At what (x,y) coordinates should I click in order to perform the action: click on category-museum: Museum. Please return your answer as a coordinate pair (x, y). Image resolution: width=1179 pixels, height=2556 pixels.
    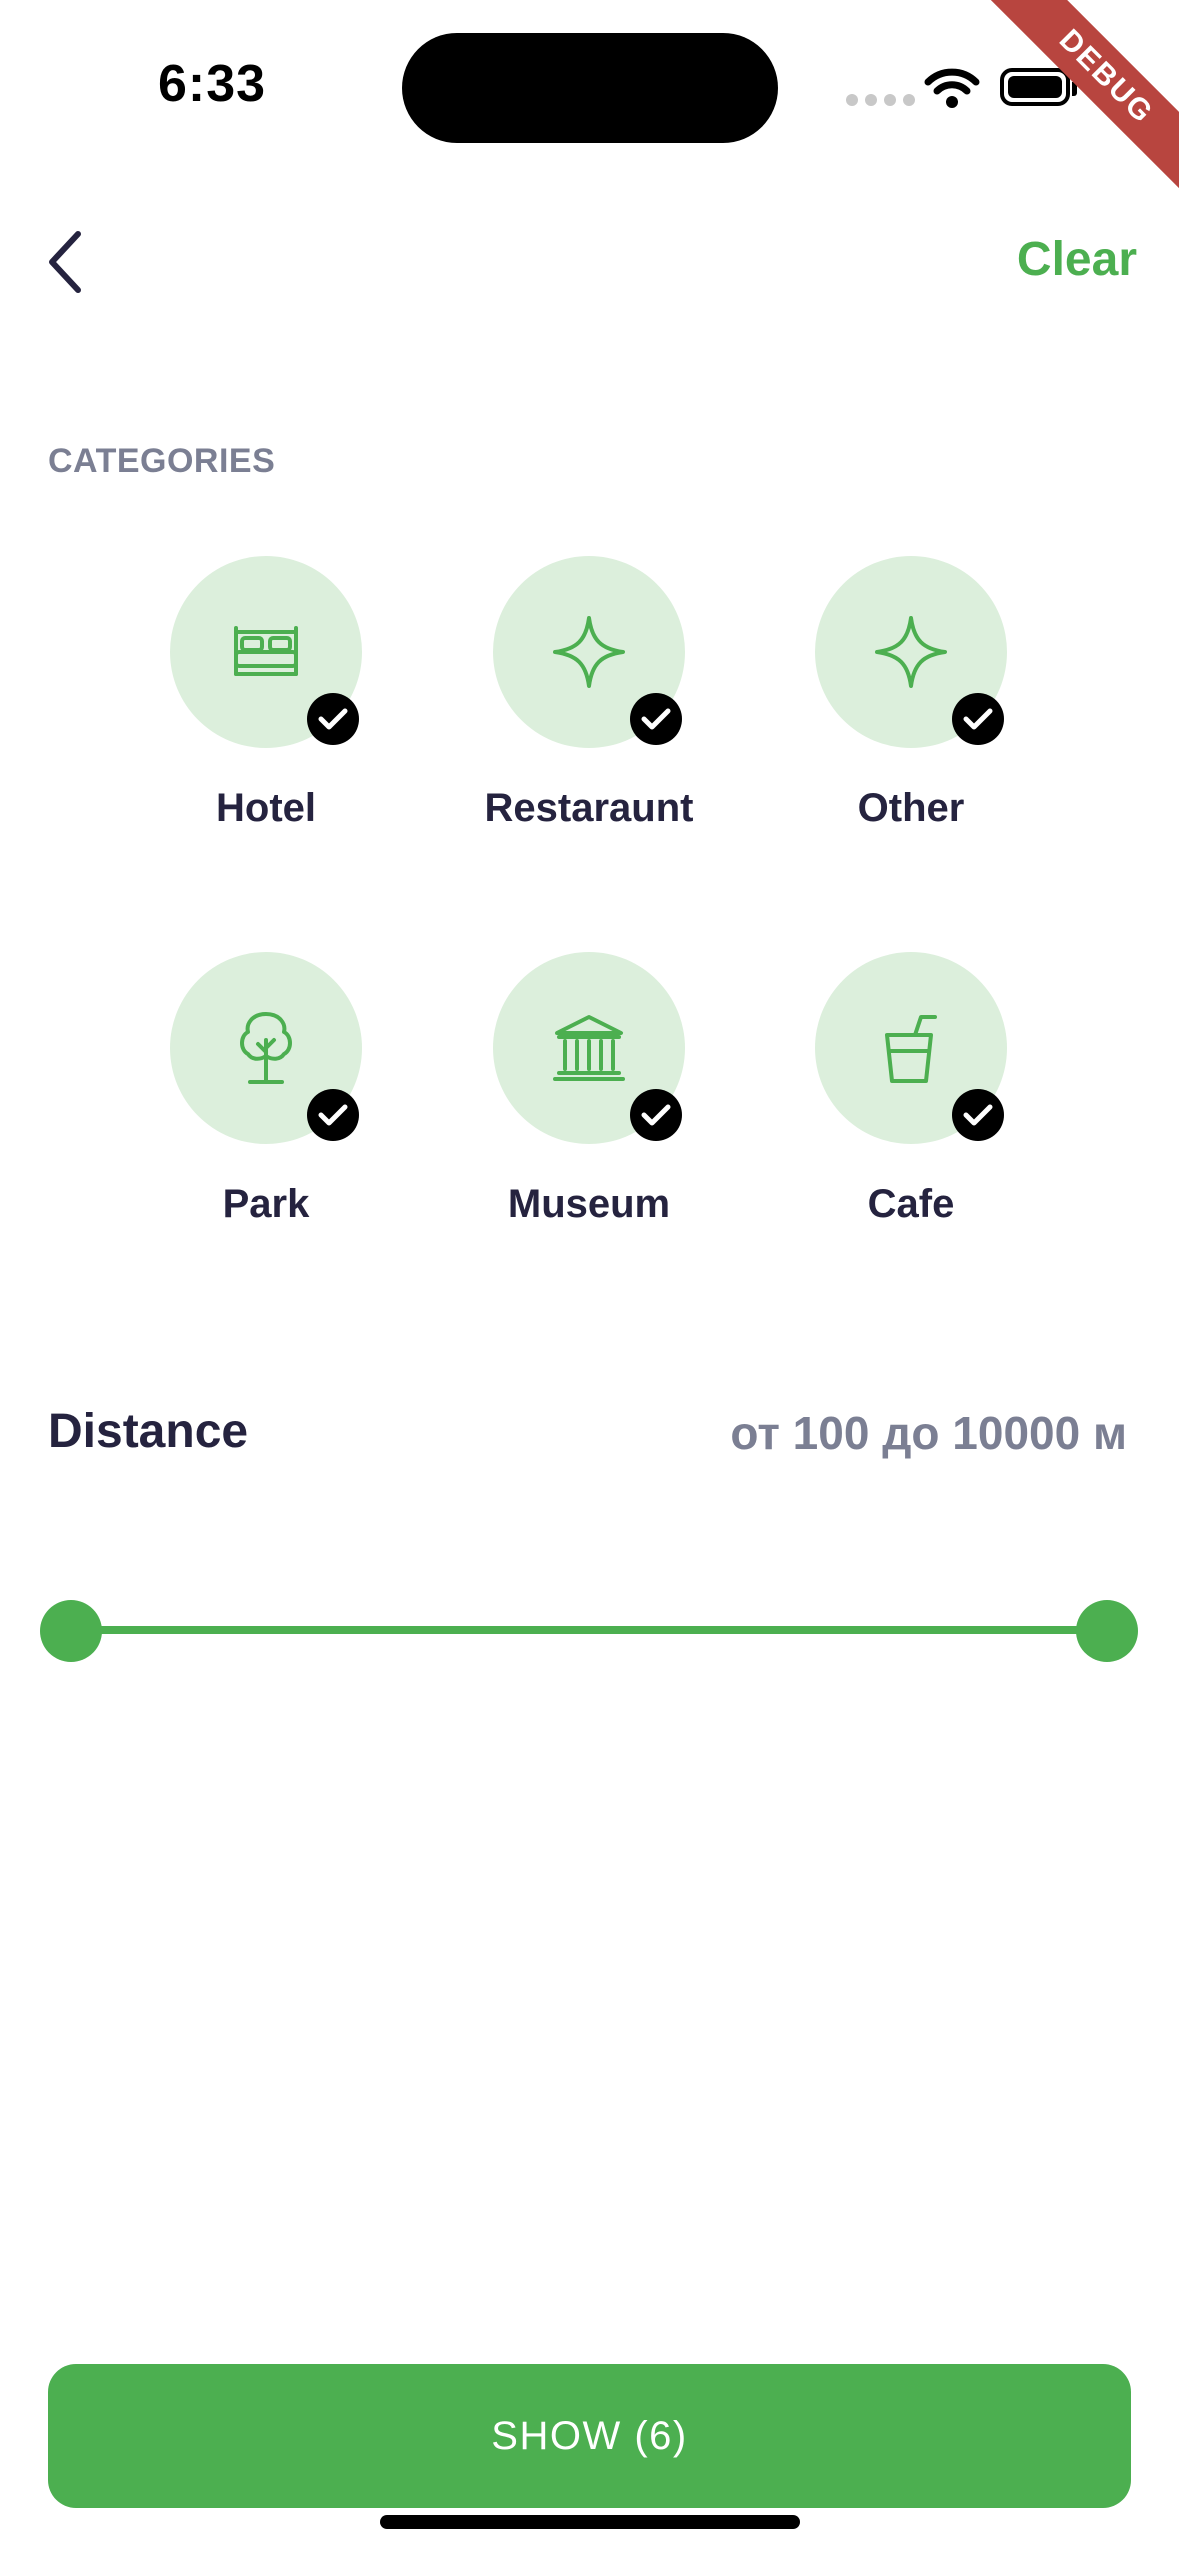
    Looking at the image, I should click on (589, 1089).